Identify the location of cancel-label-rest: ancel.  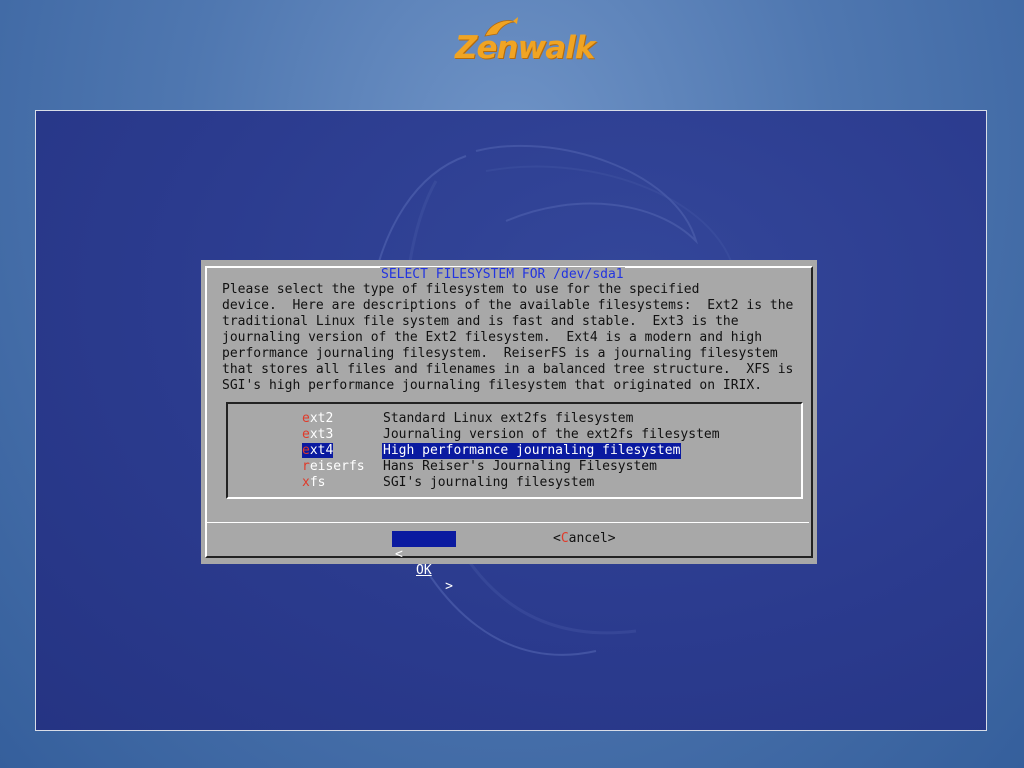
(588, 538).